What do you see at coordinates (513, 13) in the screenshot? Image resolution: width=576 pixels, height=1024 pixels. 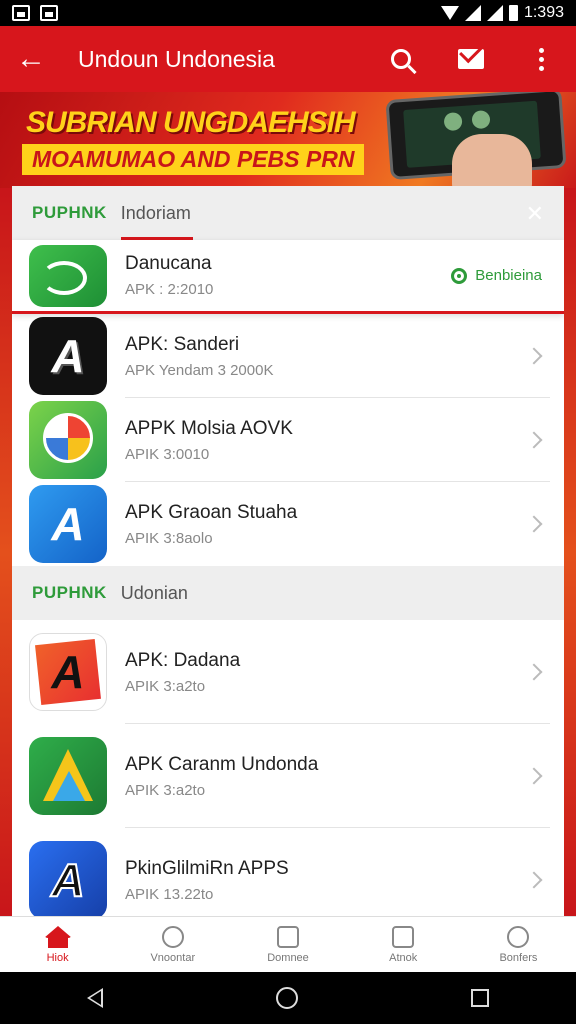 I see `battery-icon` at bounding box center [513, 13].